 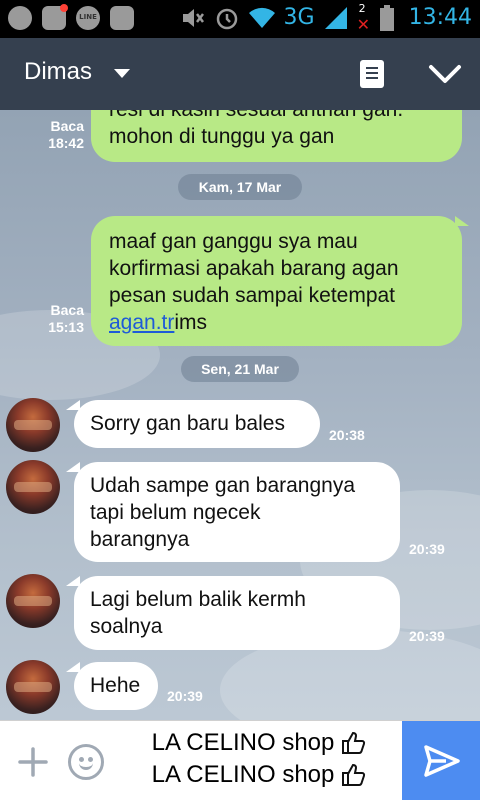 I want to click on date-separator: Kam, 17 Mar, so click(x=240, y=187).